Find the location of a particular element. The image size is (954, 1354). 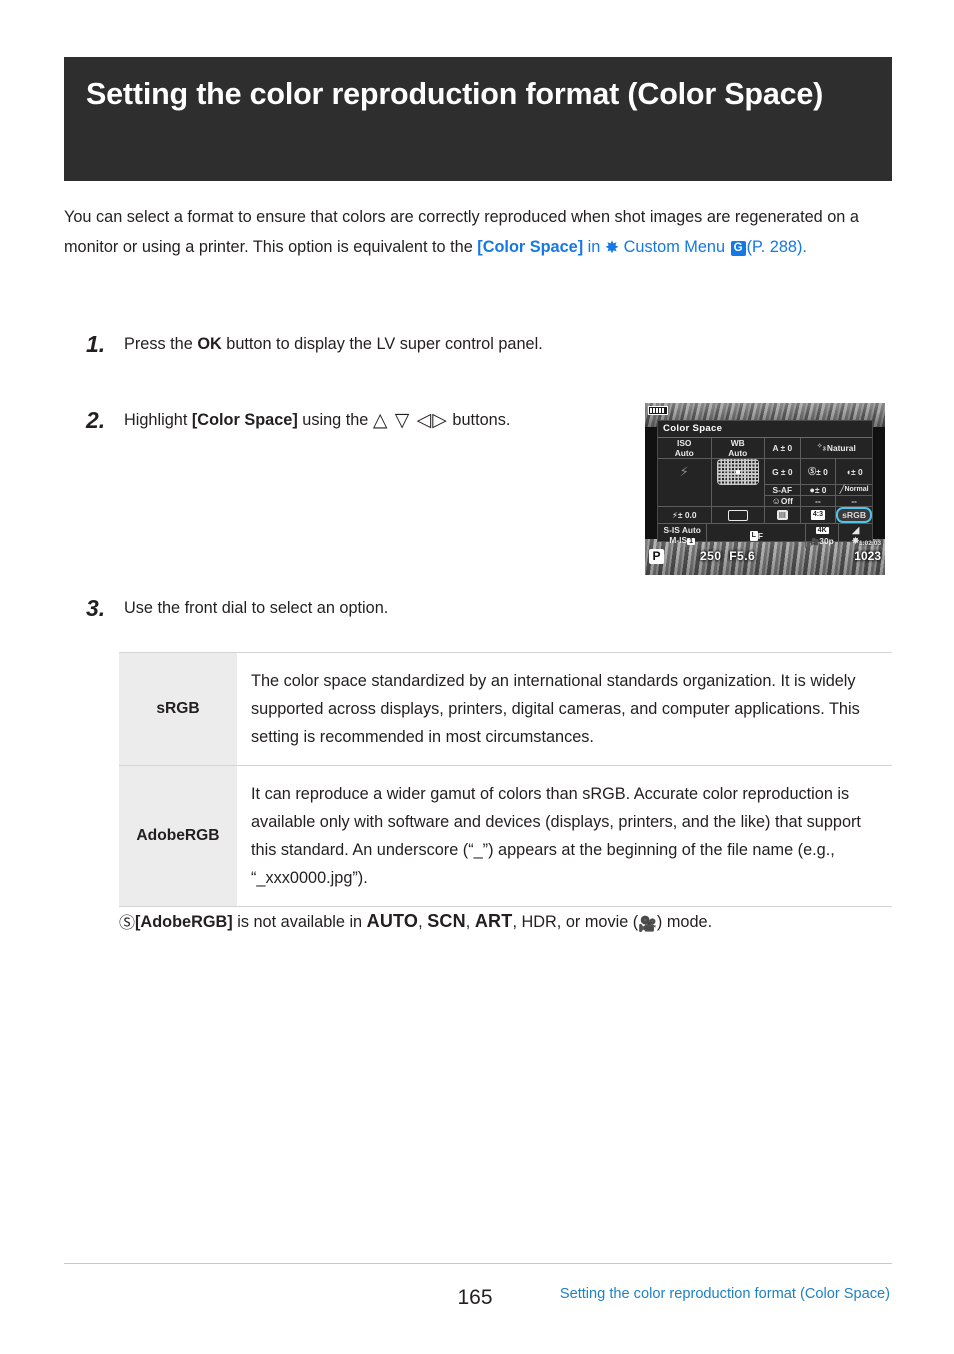

sharpness-icon: Ⓢ is located at coordinates (812, 471).